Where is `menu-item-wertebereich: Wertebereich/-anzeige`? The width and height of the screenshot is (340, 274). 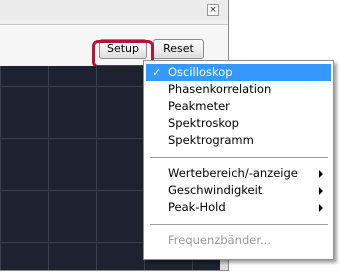 menu-item-wertebereich: Wertebereich/-anzeige is located at coordinates (238, 173).